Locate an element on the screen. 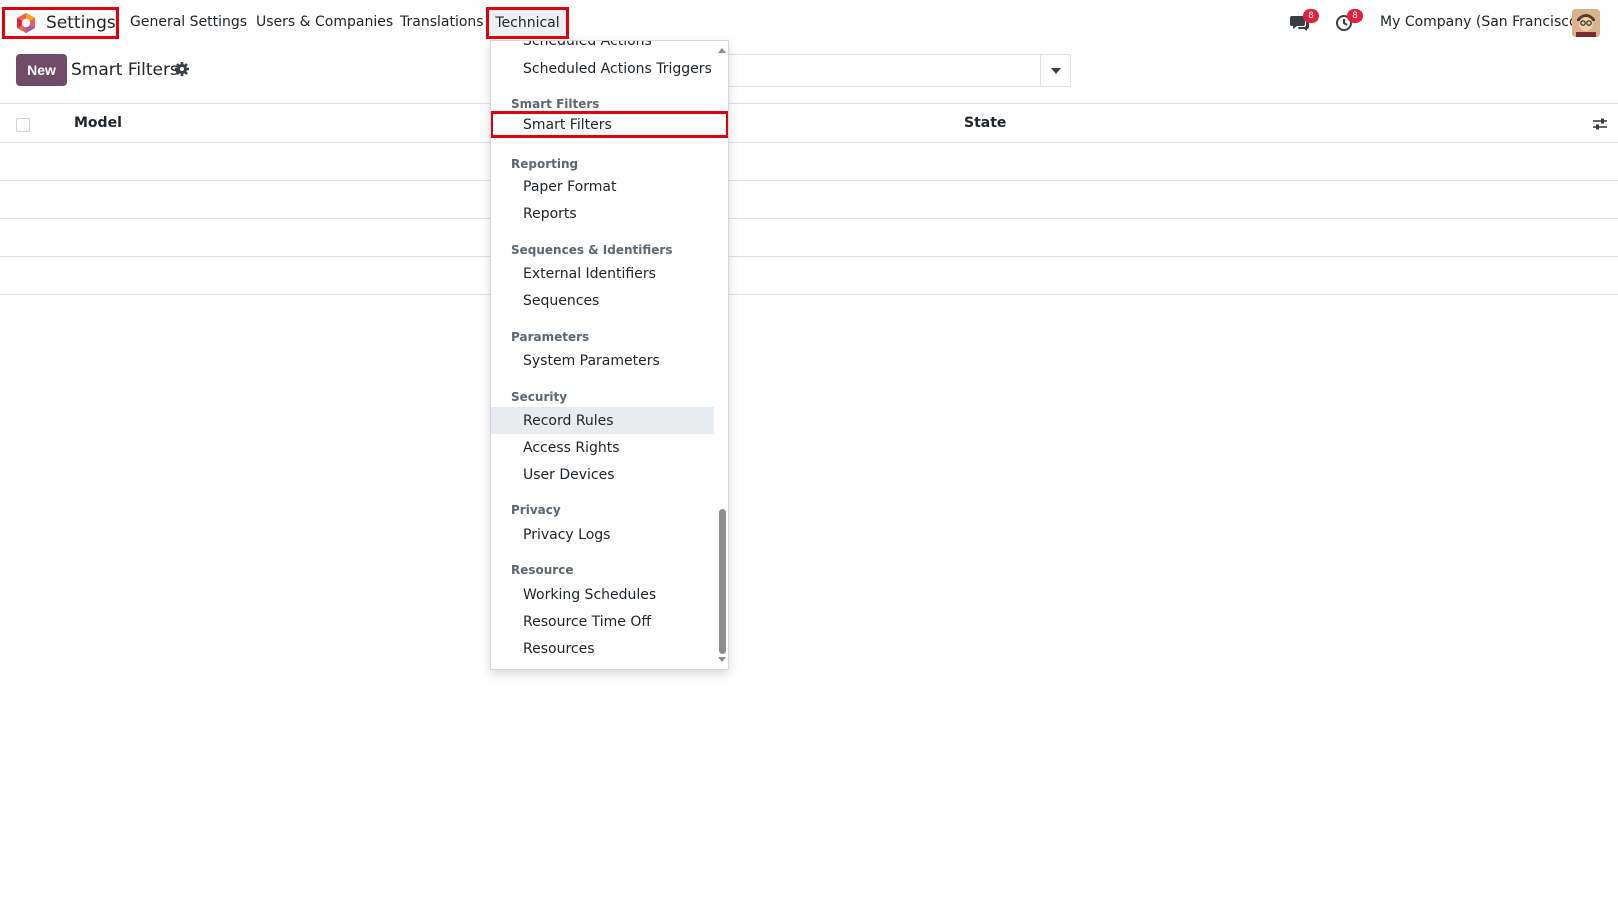 The image size is (1618, 902). scroll-up-arrow-icon is located at coordinates (722, 50).